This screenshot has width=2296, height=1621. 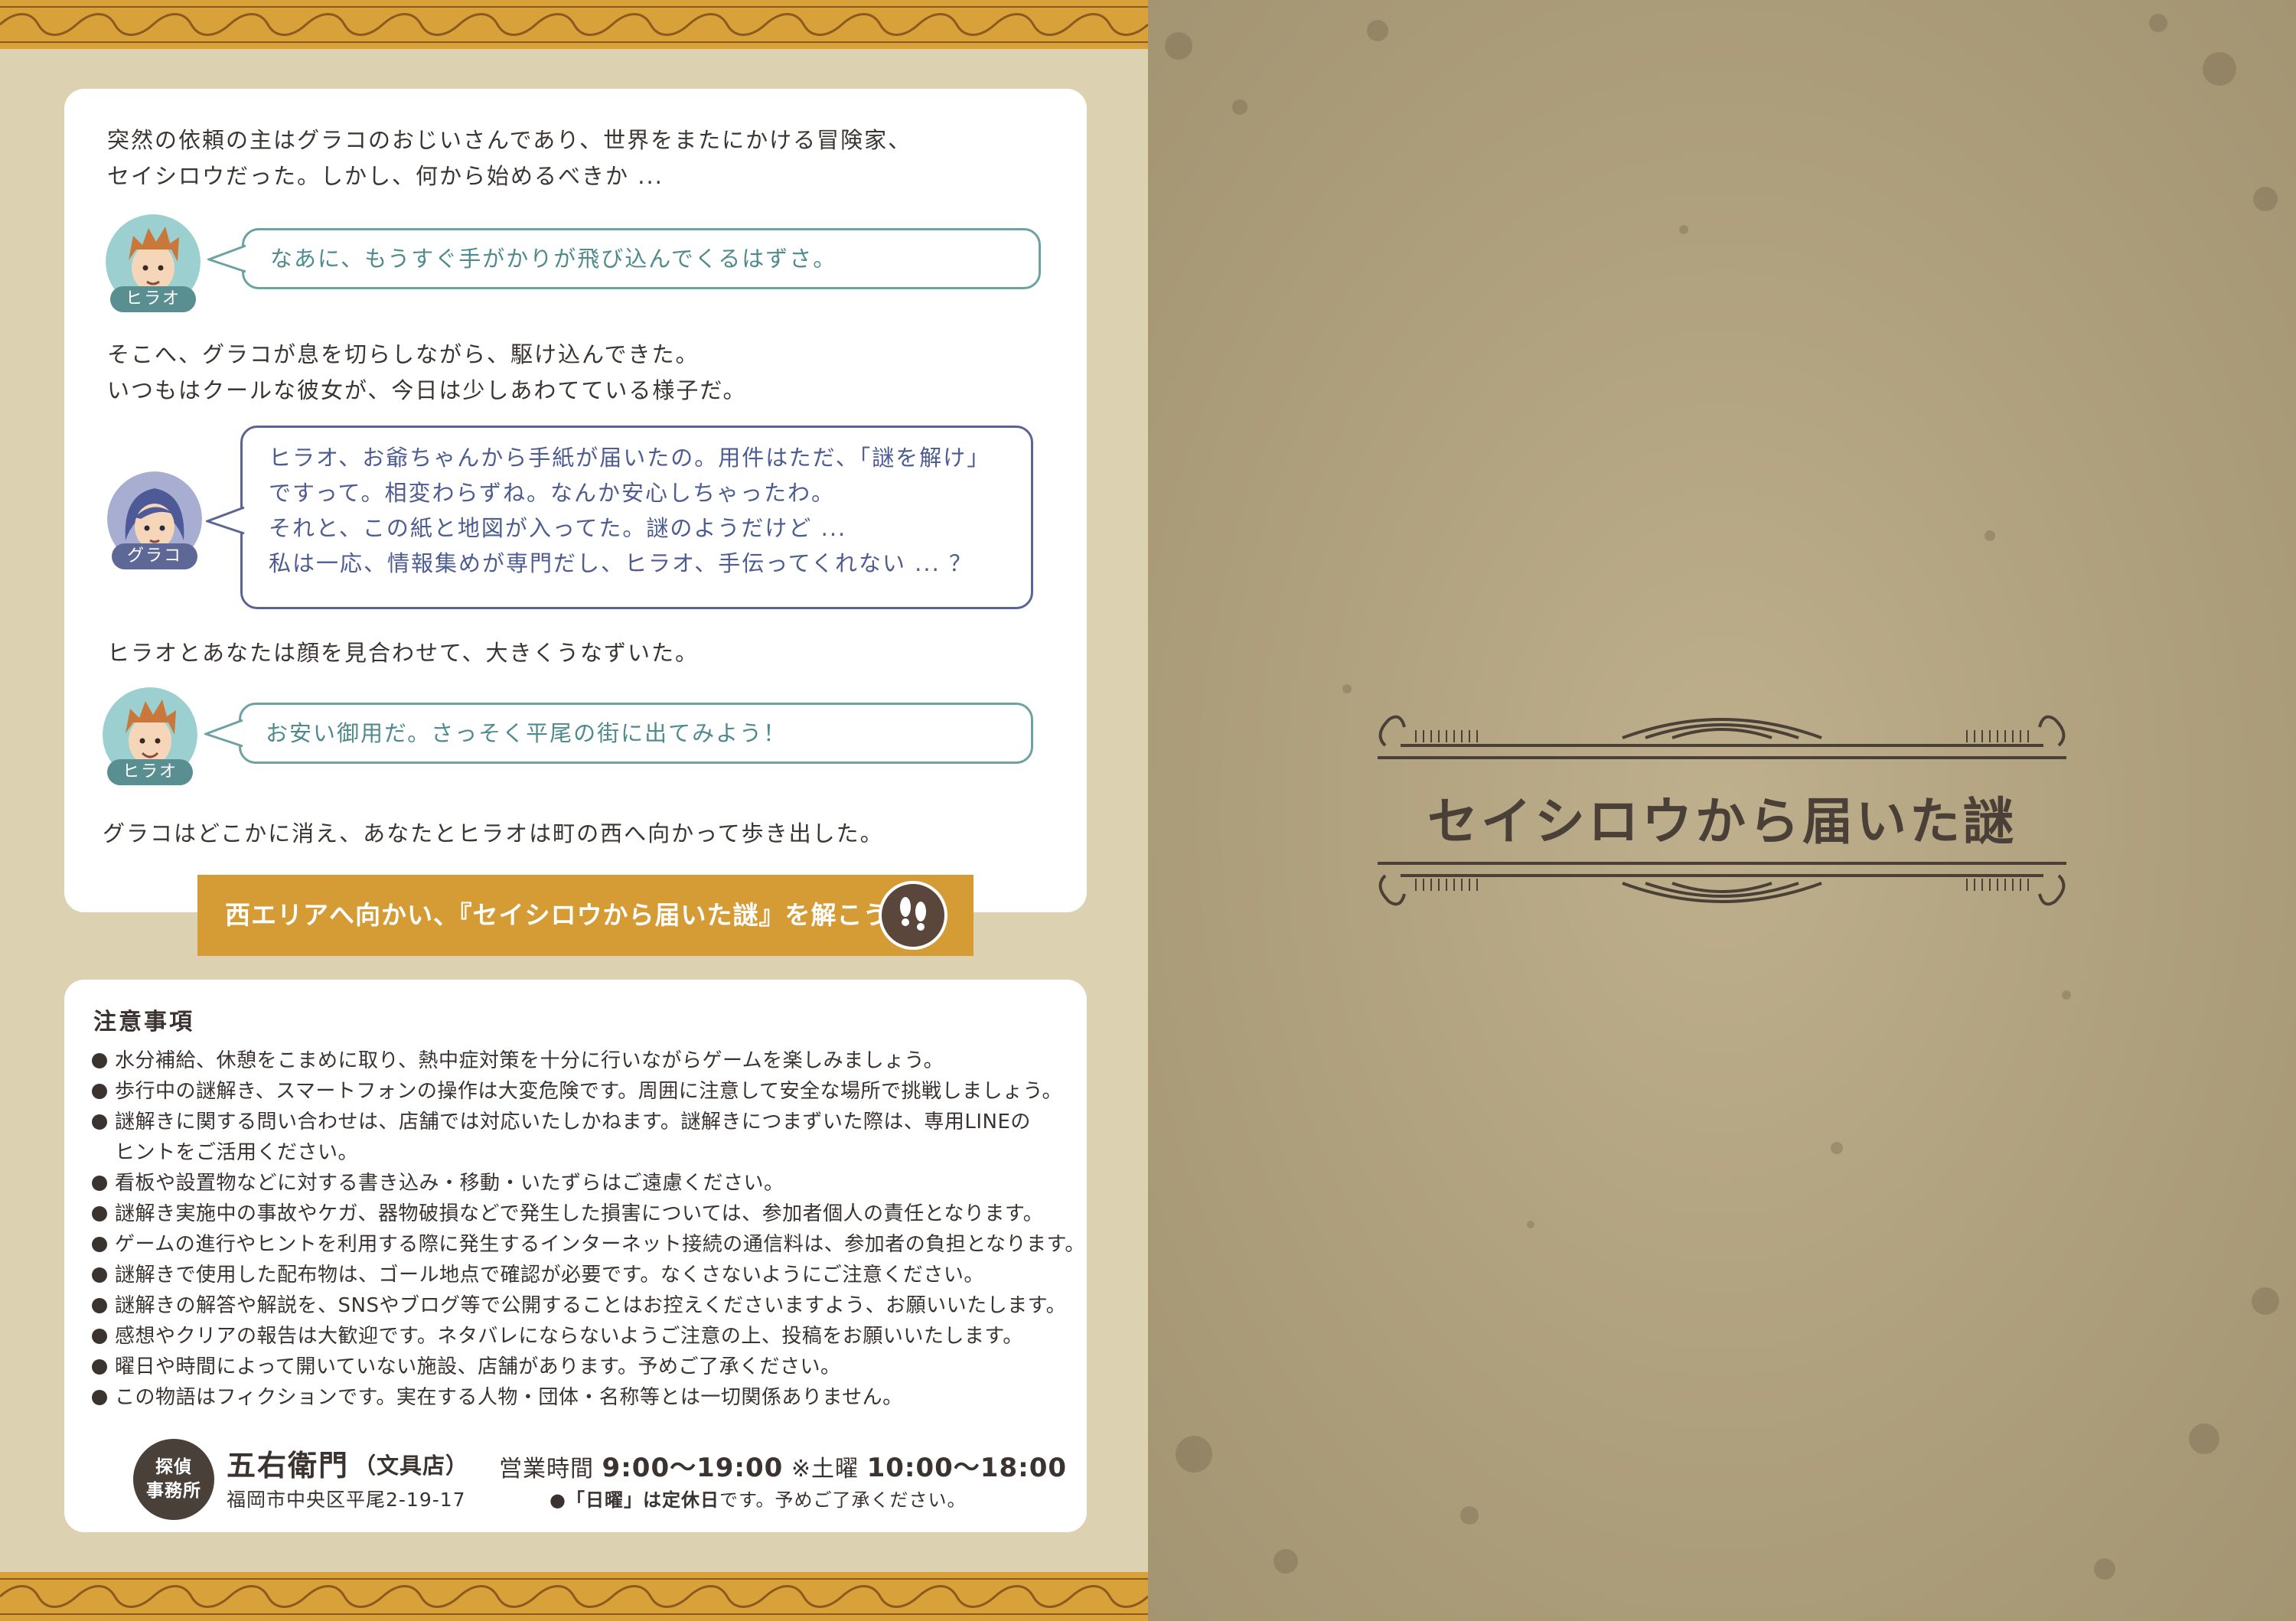 I want to click on speech-bubble-hirao-2: お安い御用だ。さっそく平尾の街に出てみよう！, so click(x=618, y=733).